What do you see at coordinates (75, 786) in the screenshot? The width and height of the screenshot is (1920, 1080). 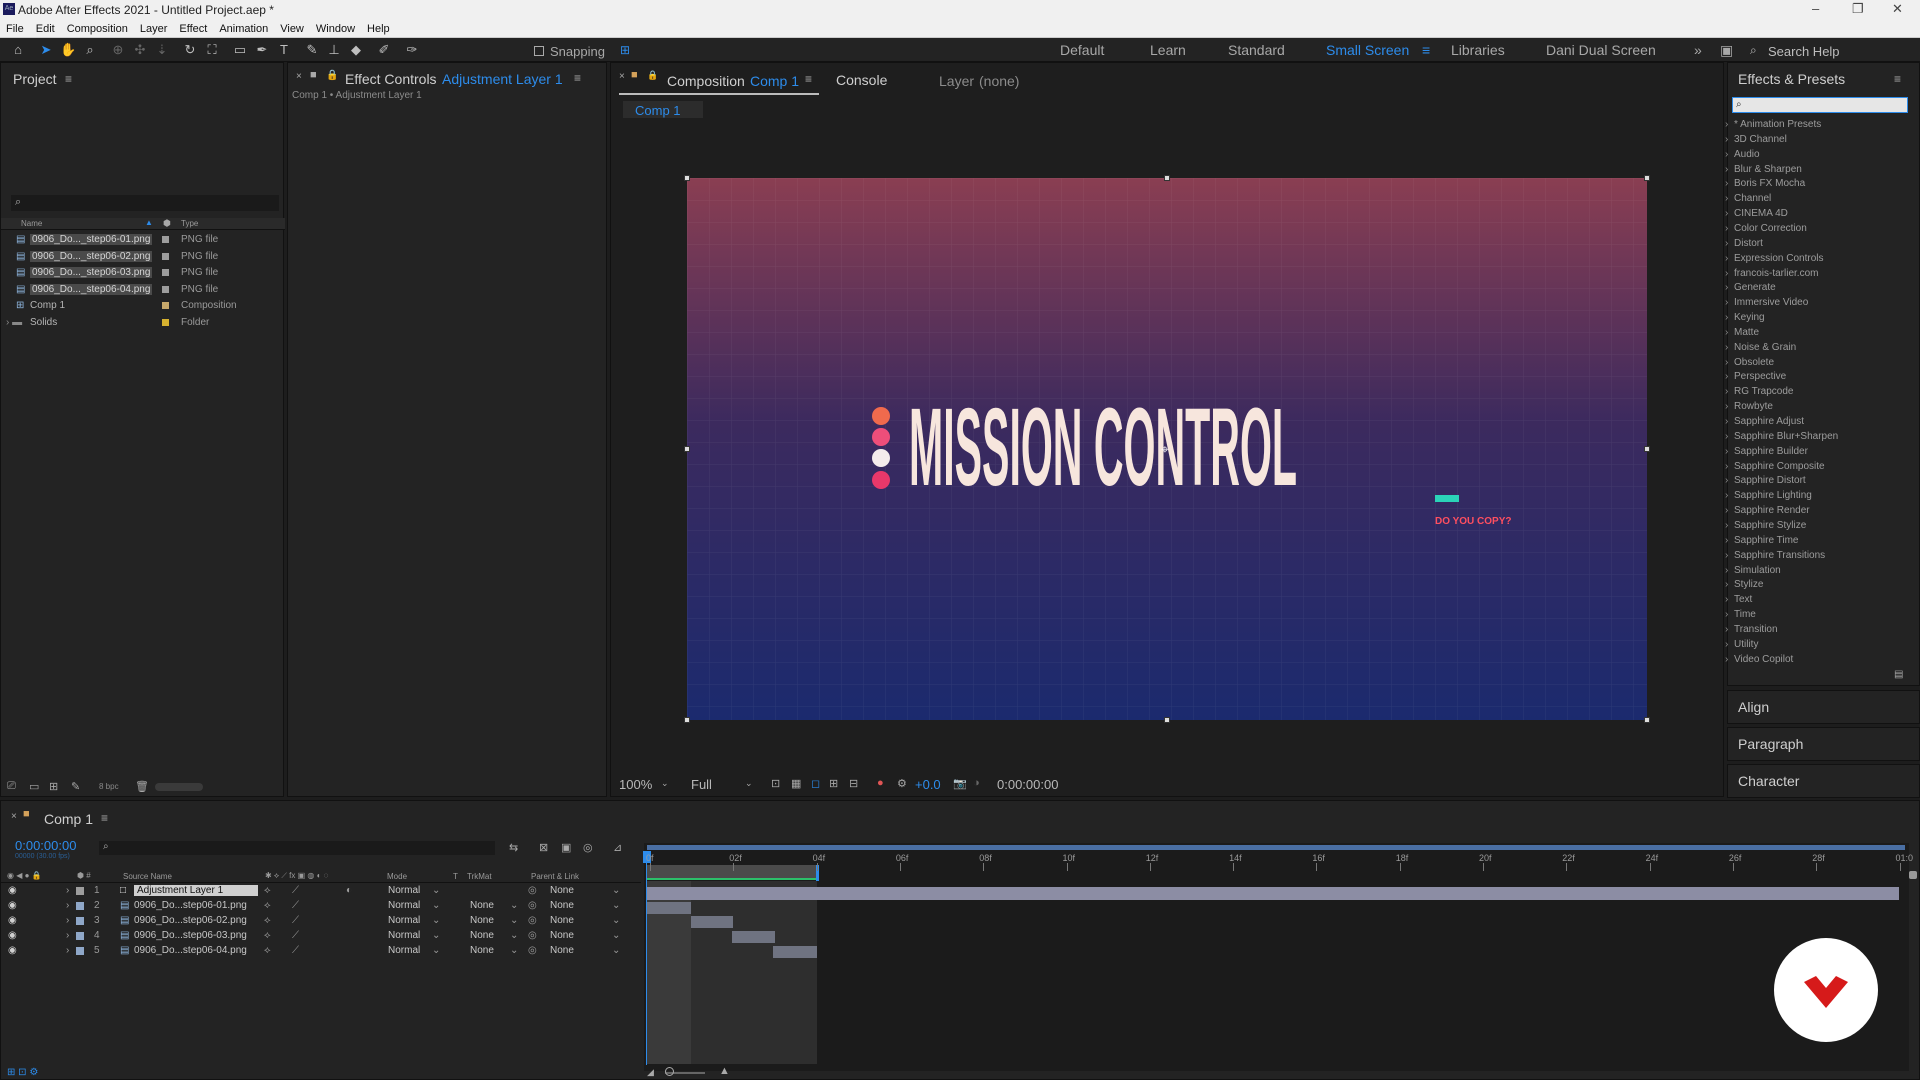 I see `adjust-project-icon: ✎` at bounding box center [75, 786].